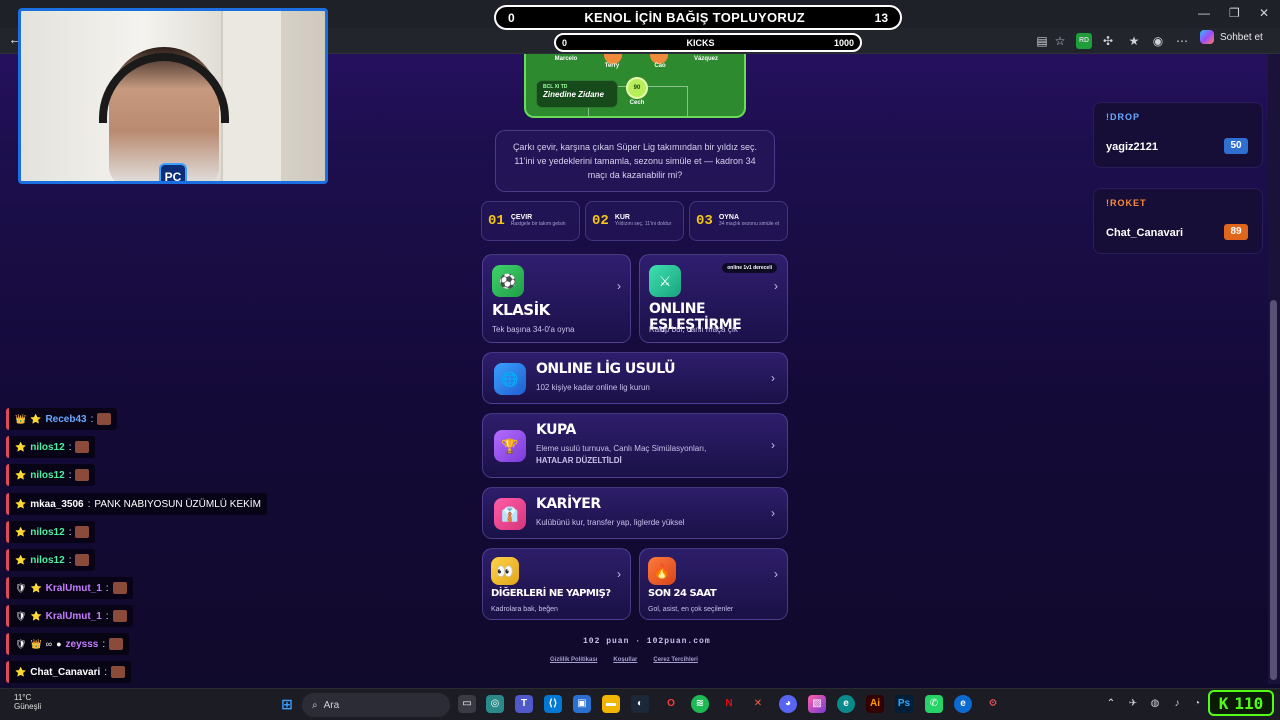 The width and height of the screenshot is (1280, 720). What do you see at coordinates (993, 704) in the screenshot?
I see `settings-icon: ⚙` at bounding box center [993, 704].